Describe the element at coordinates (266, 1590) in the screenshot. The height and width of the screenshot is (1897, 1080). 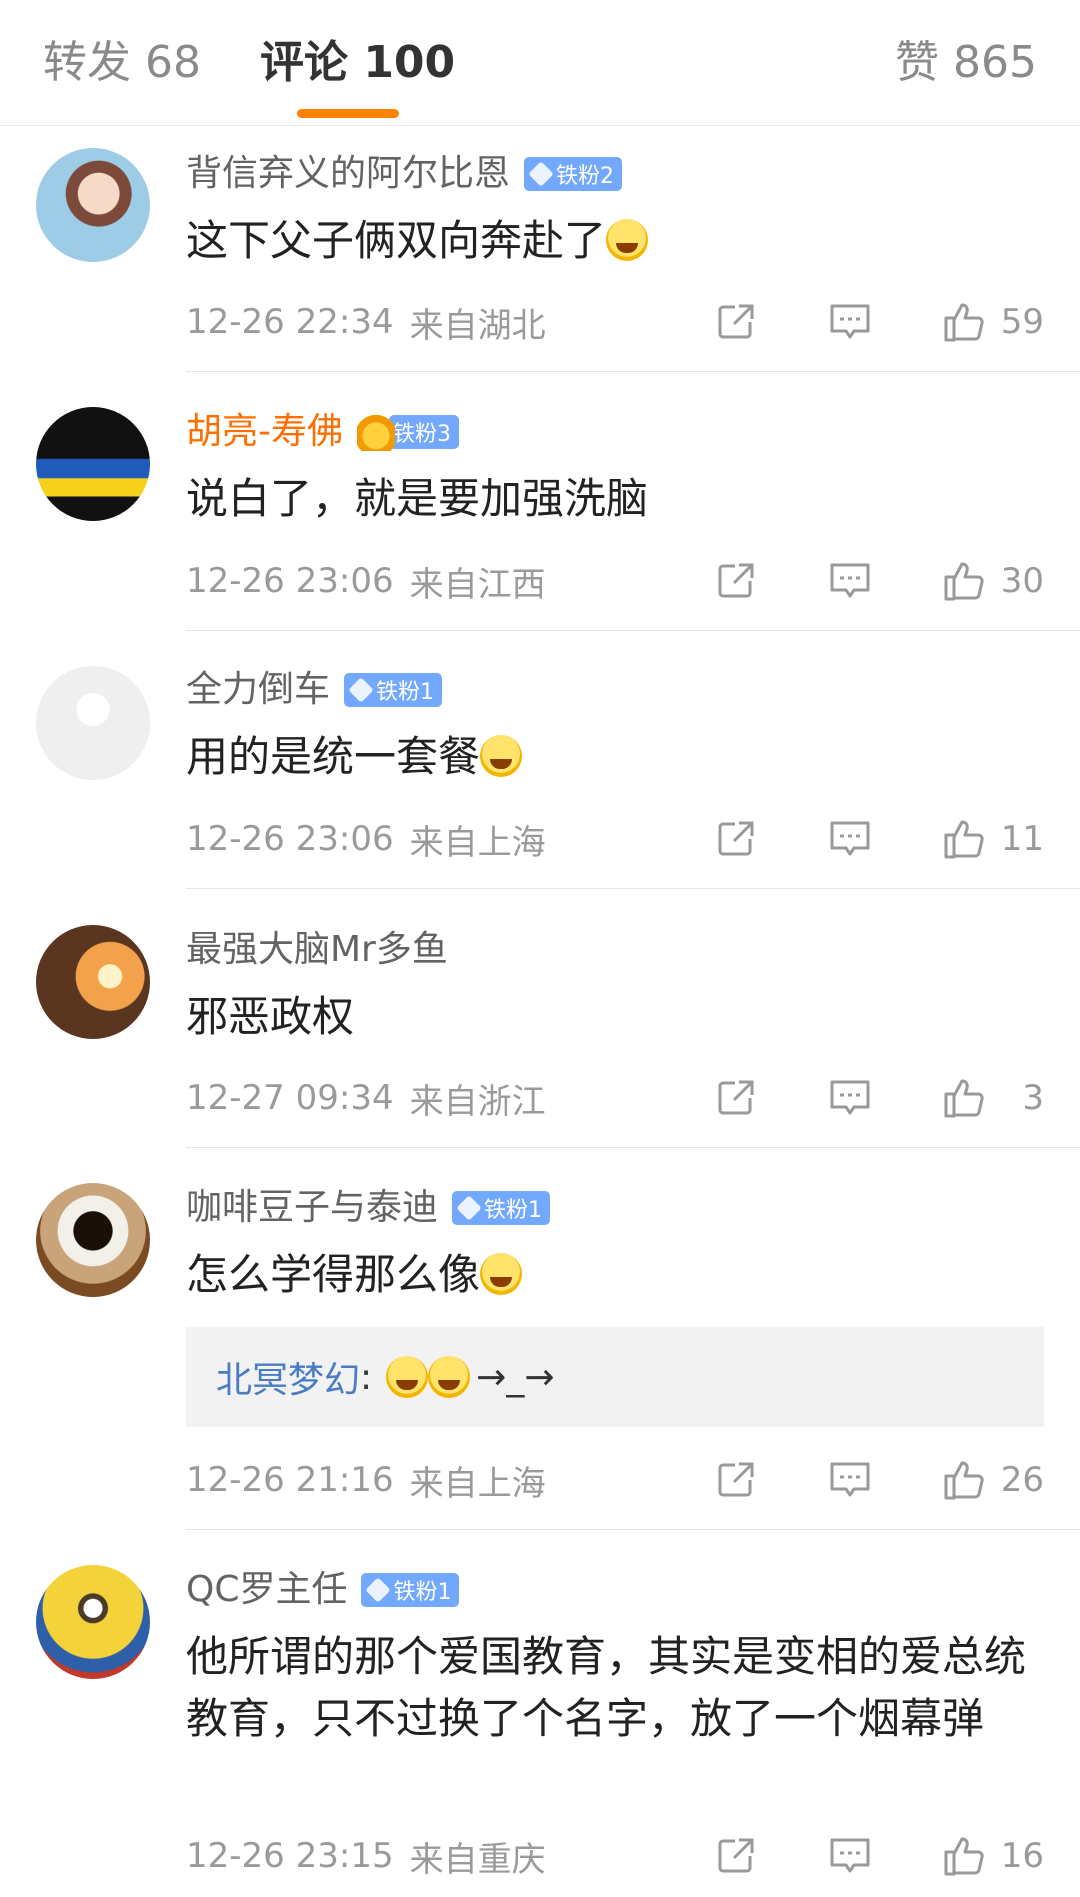
I see `username: QC罗主任` at that location.